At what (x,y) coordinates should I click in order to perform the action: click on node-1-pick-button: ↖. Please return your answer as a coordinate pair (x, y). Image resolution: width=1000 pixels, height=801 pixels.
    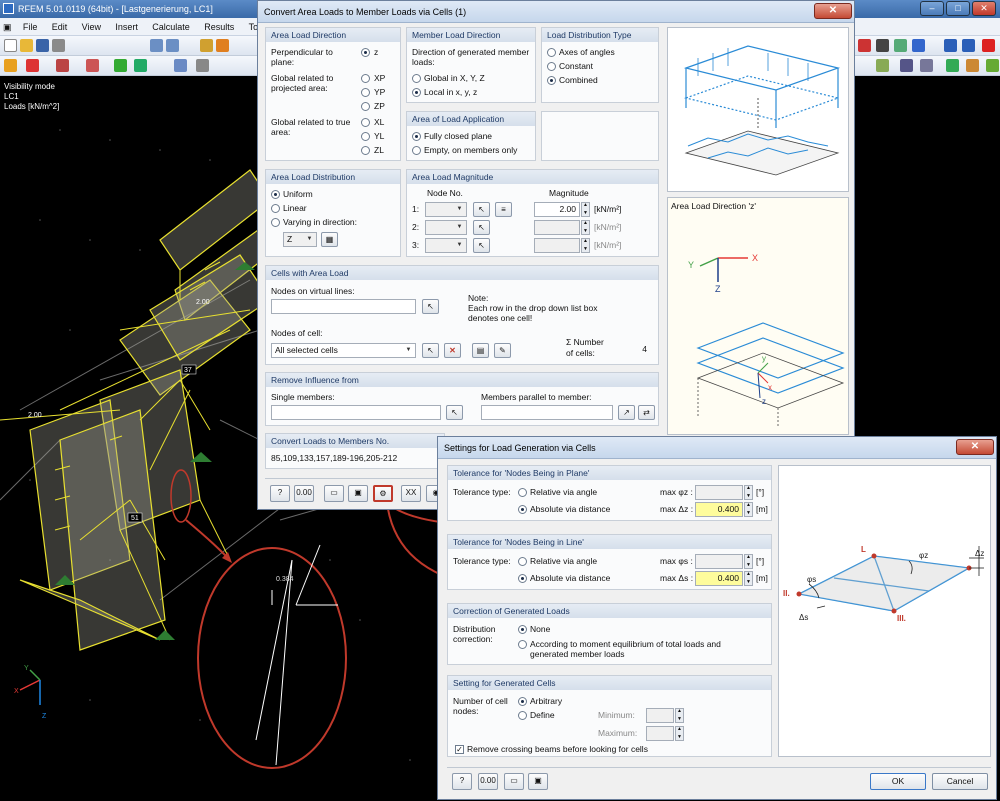
    Looking at the image, I should click on (481, 209).